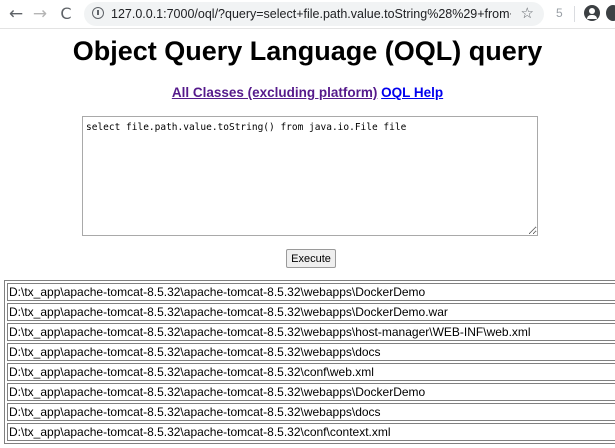  What do you see at coordinates (66, 14) in the screenshot?
I see `reload-icon: C` at bounding box center [66, 14].